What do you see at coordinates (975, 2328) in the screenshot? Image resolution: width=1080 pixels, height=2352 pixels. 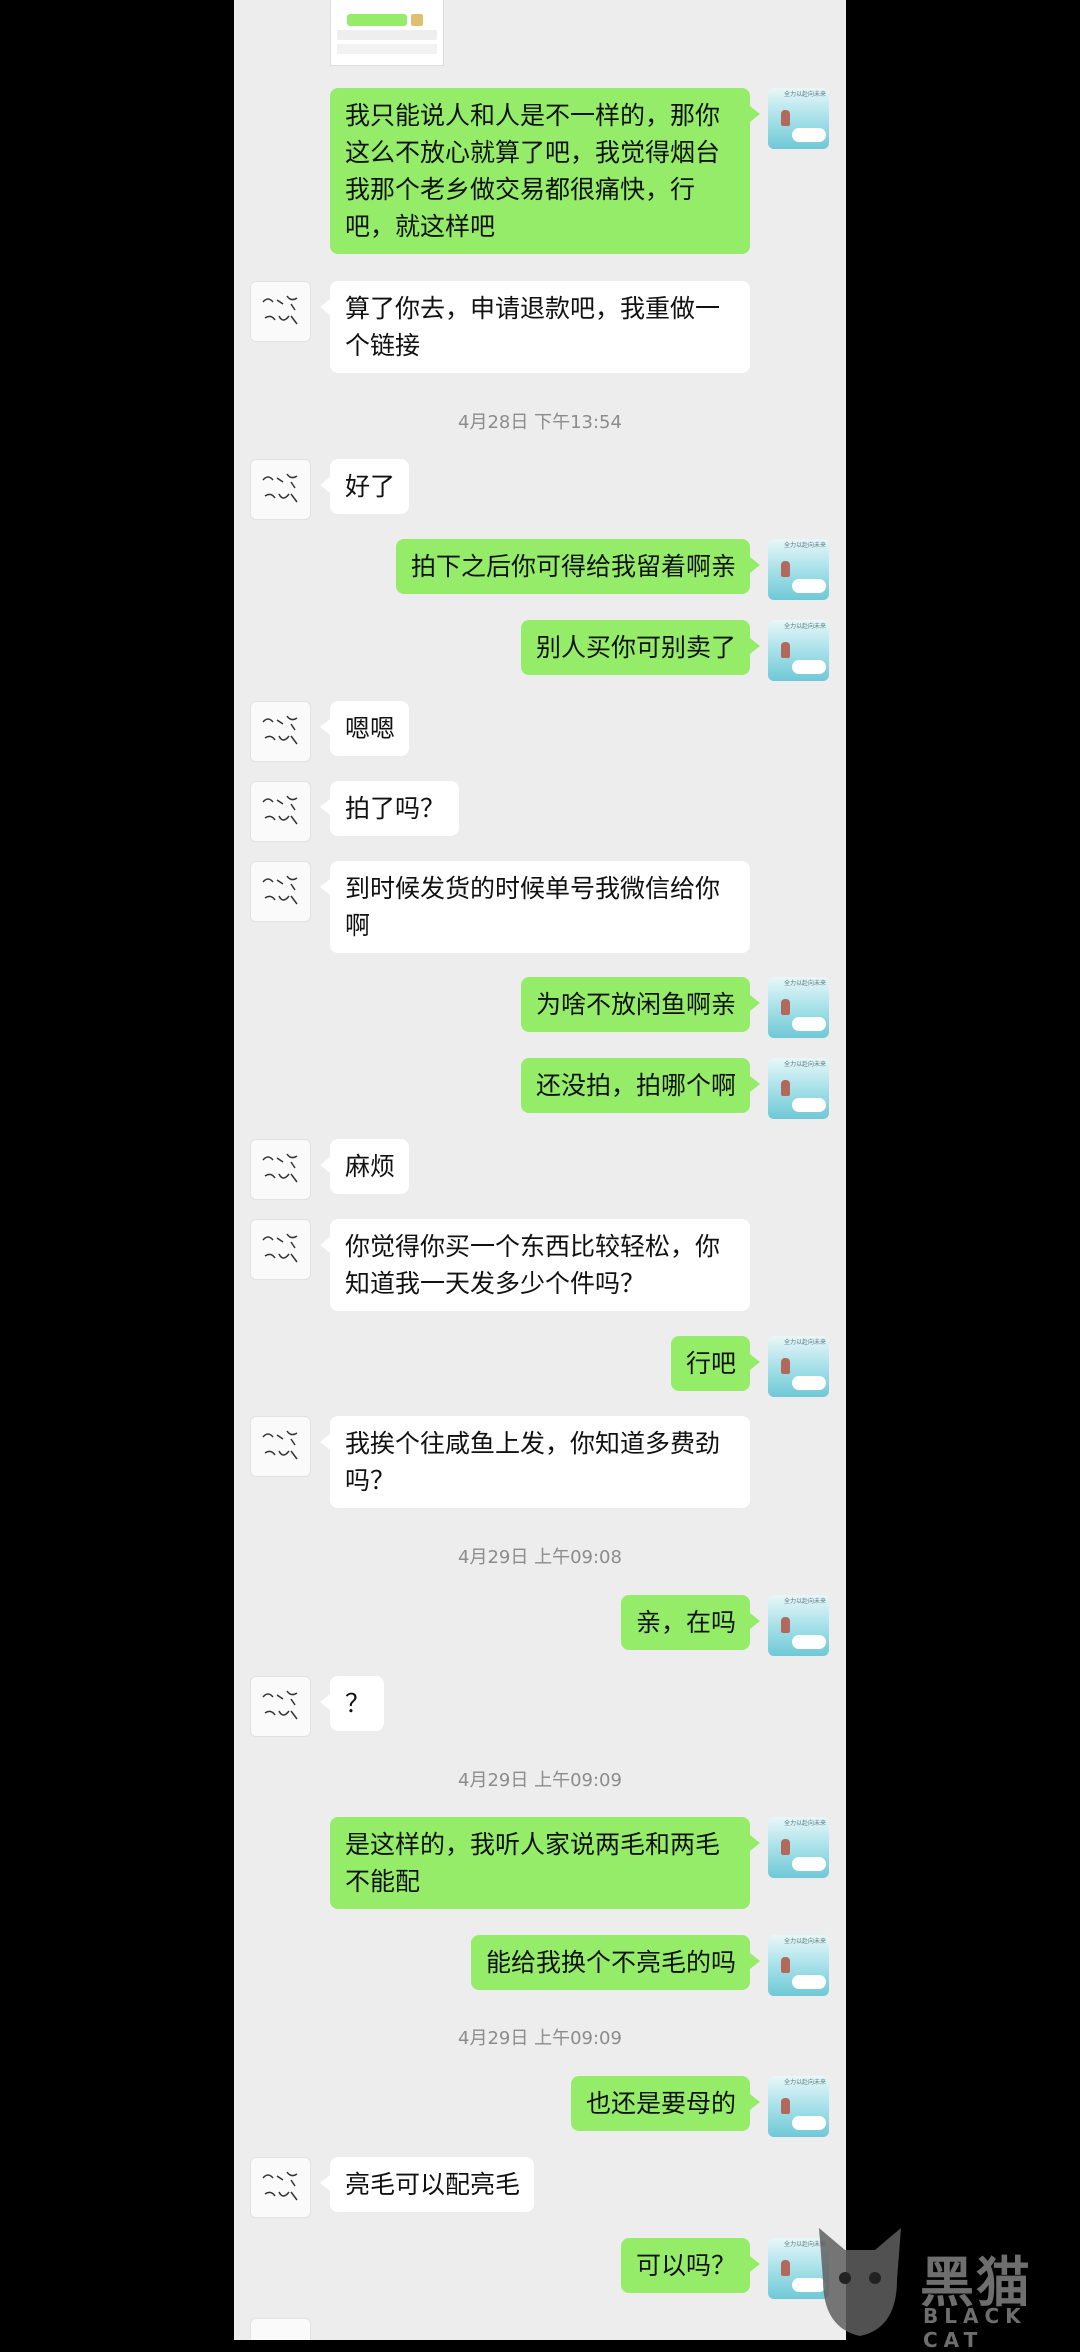 I see `watermark-subtitle: BLACK CAT` at bounding box center [975, 2328].